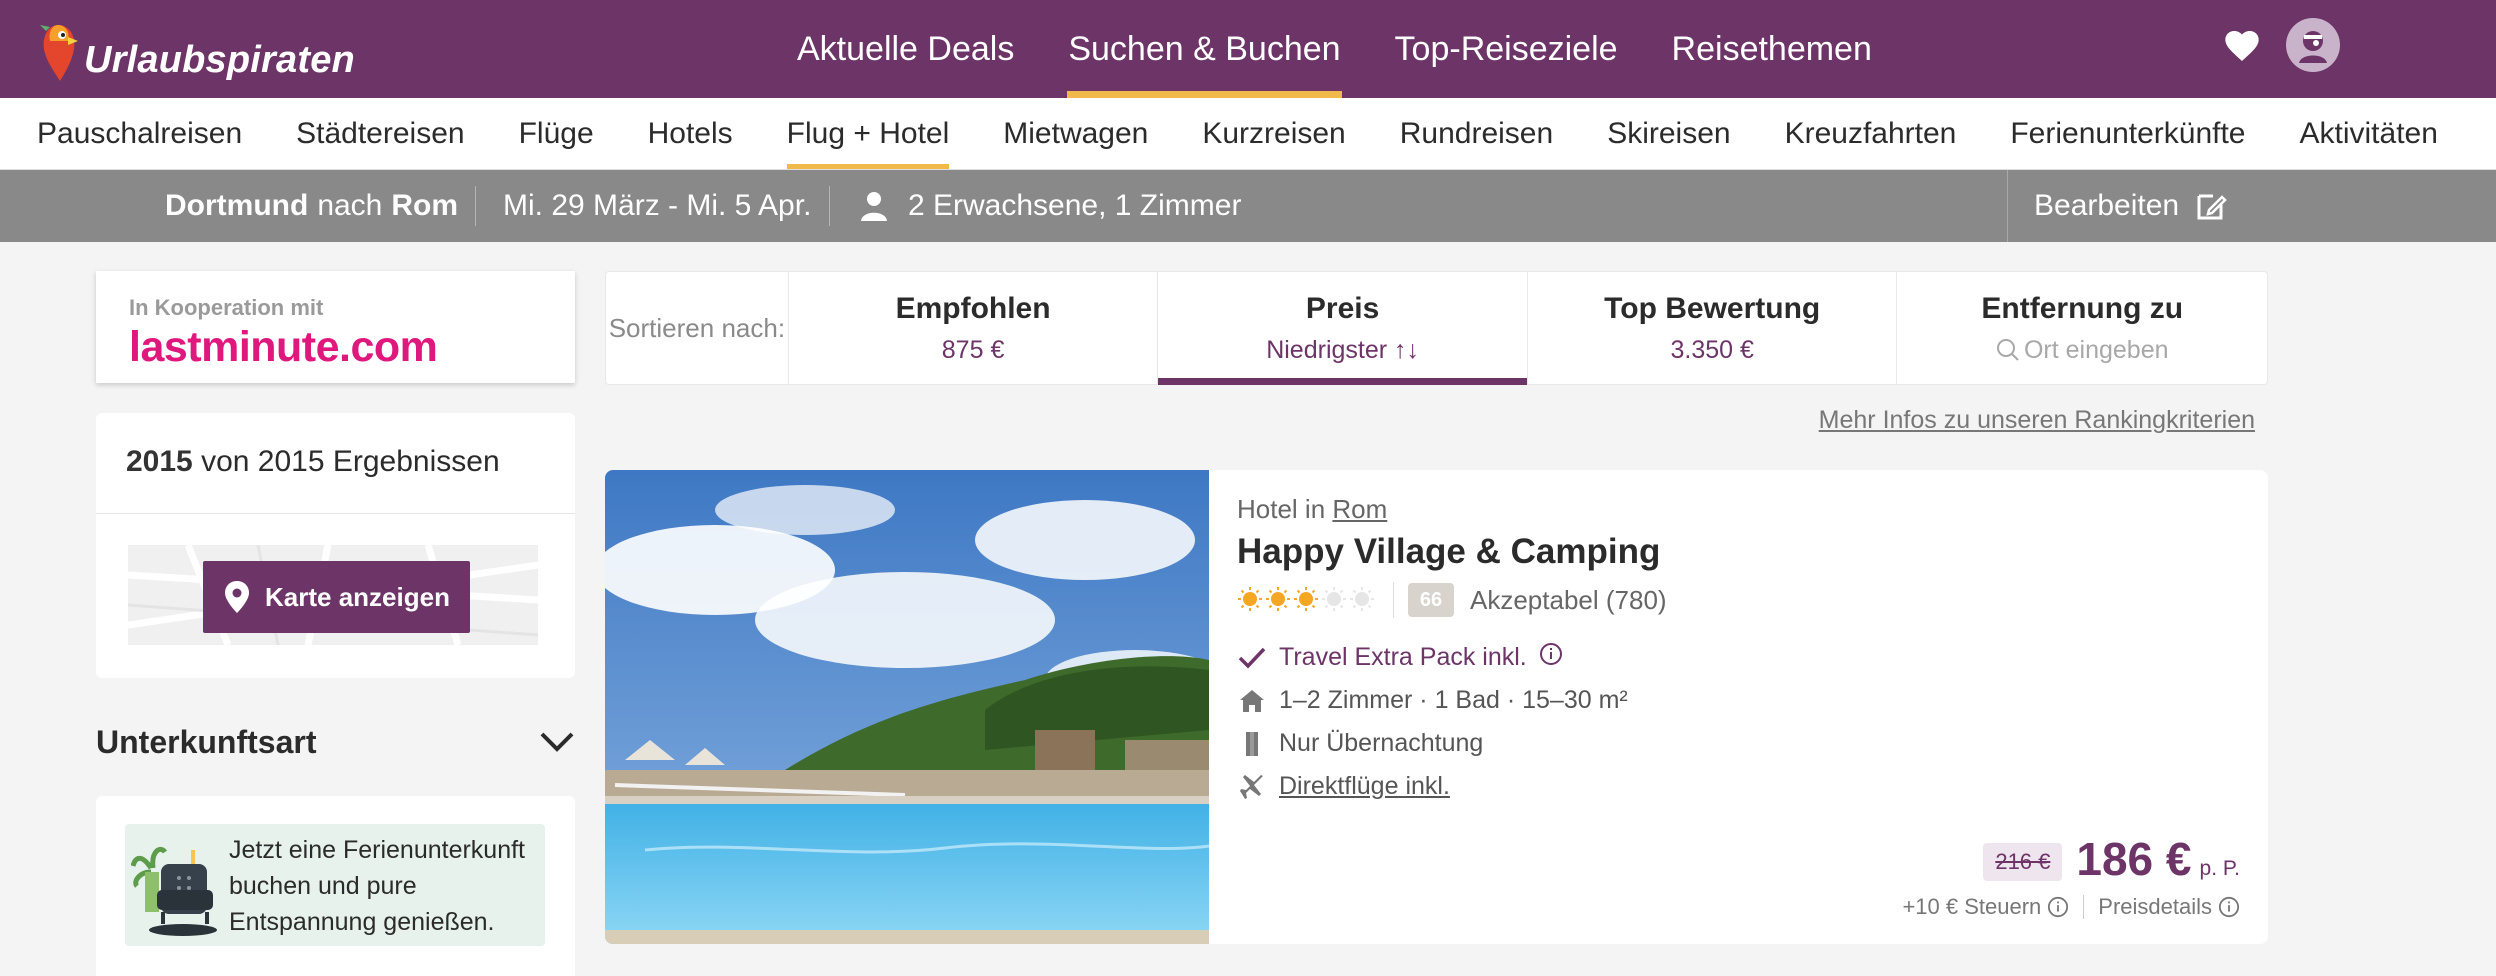  What do you see at coordinates (237, 205) in the screenshot?
I see `search-origin: Dortmund` at bounding box center [237, 205].